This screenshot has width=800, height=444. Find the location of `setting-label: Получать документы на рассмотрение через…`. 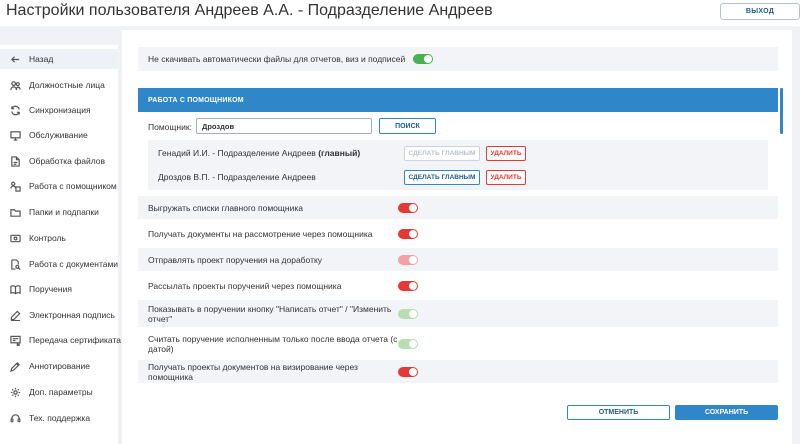

setting-label: Получать документы на рассмотрение через… is located at coordinates (260, 233).